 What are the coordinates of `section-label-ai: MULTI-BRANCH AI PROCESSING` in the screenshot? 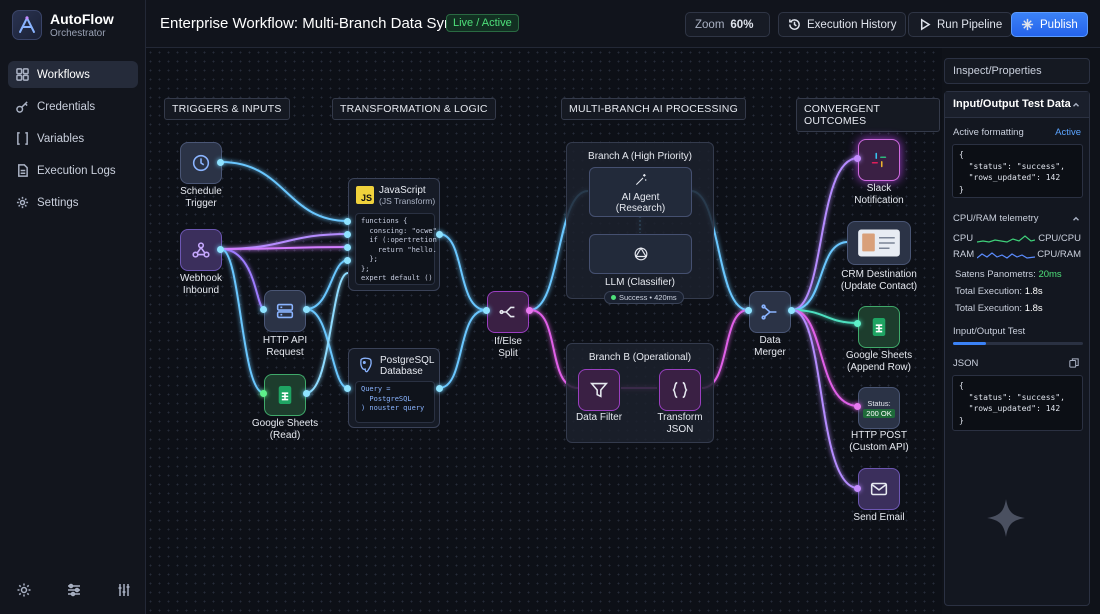 It's located at (653, 109).